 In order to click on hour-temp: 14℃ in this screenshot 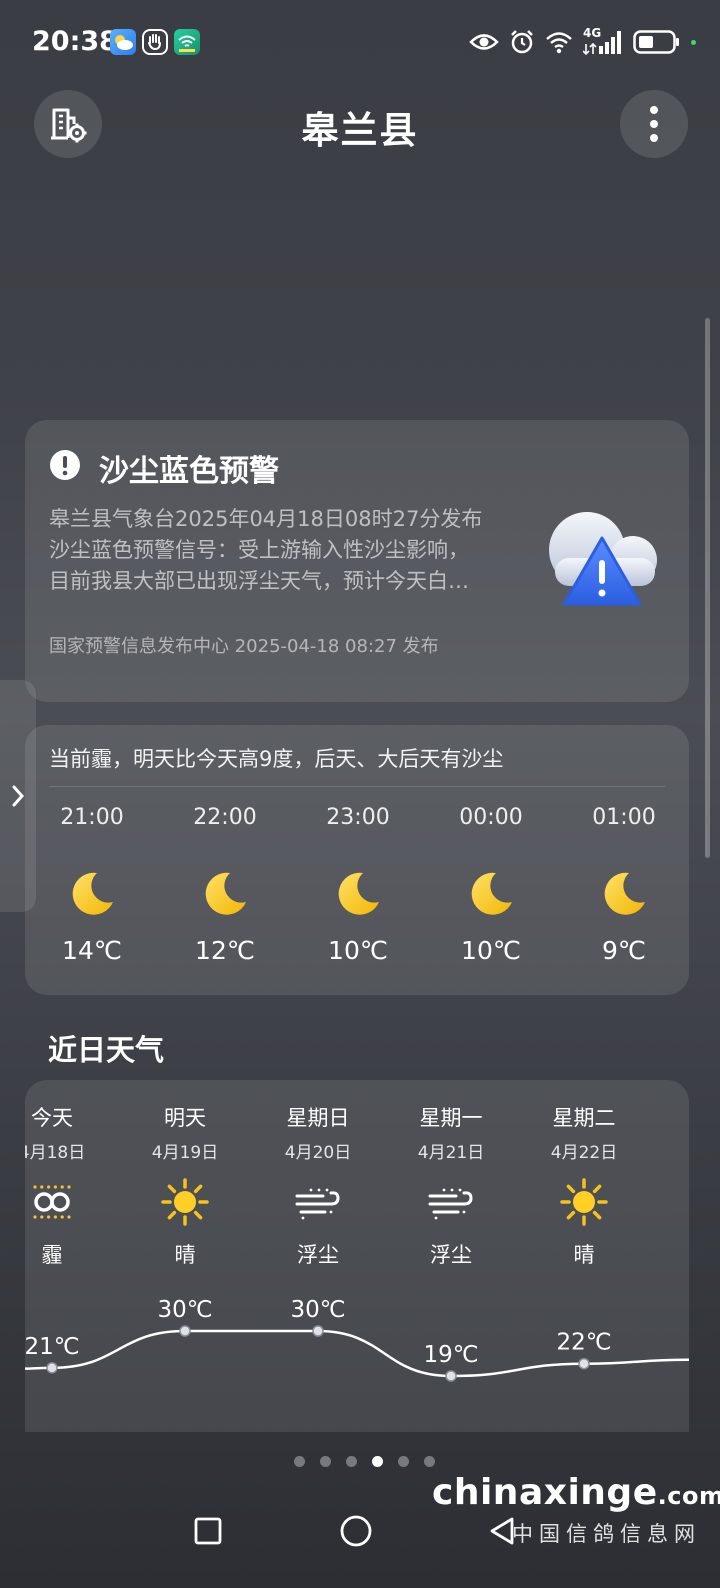, I will do `click(92, 950)`.